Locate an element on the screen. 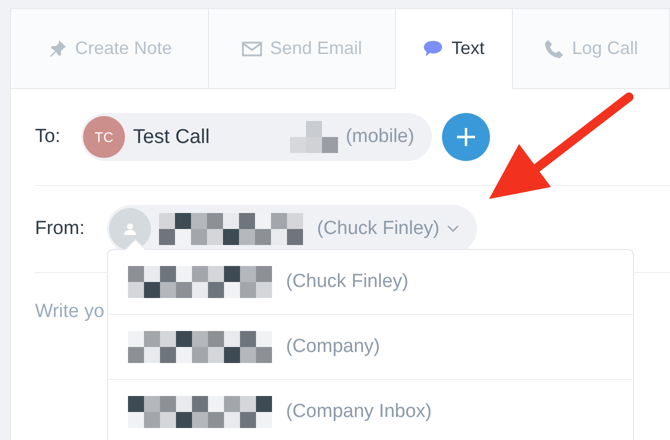  recipient-name: Test Call is located at coordinates (171, 137).